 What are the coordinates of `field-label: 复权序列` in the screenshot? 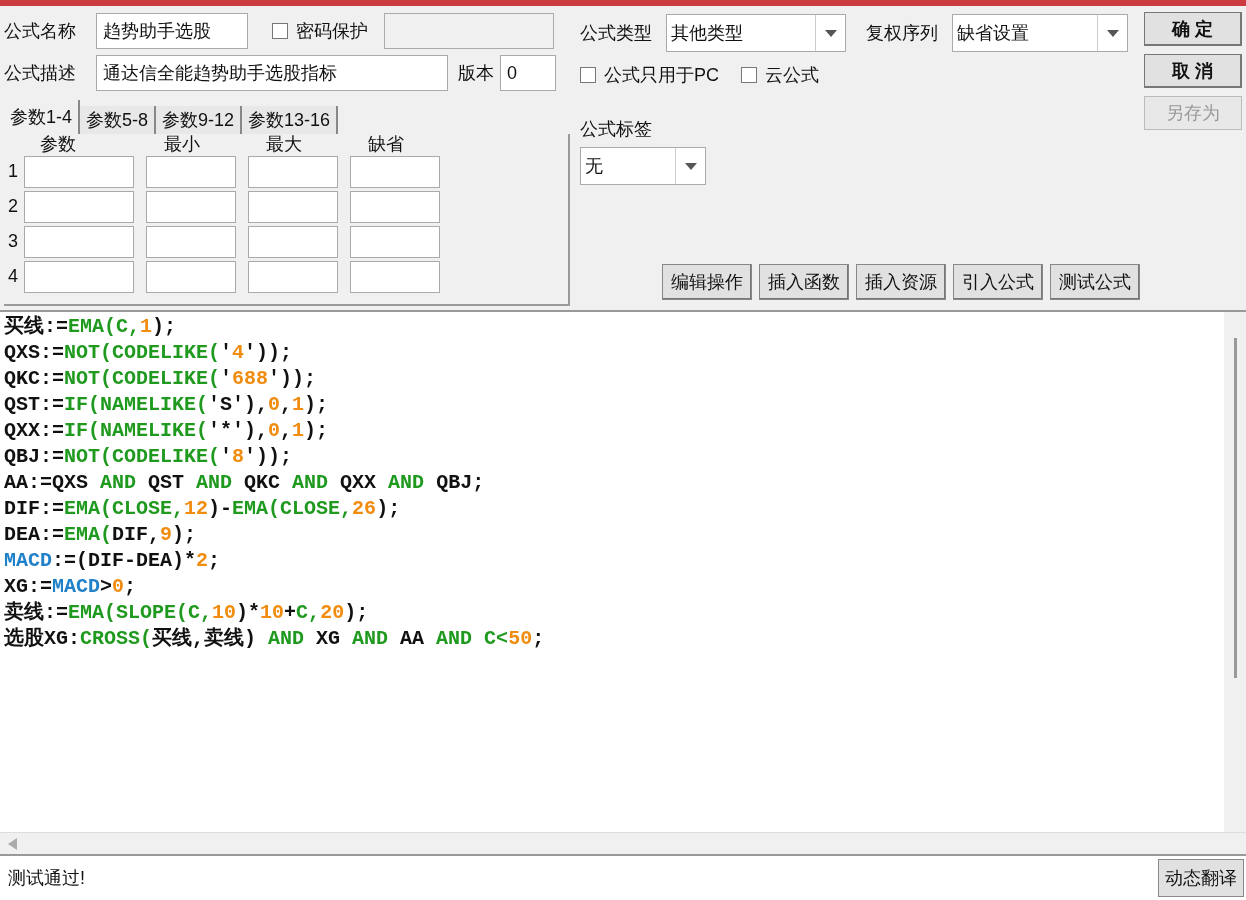 It's located at (902, 33).